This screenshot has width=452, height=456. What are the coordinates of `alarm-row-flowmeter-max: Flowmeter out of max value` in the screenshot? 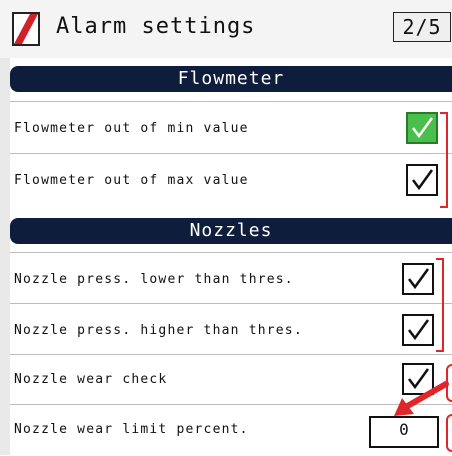 It's located at (231, 180).